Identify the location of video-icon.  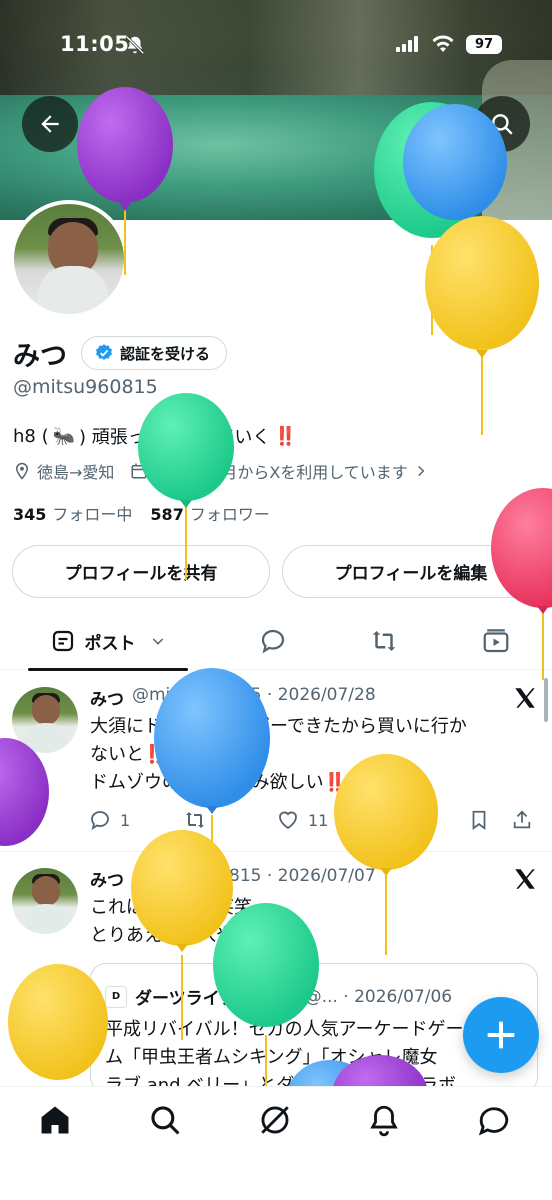
(496, 641).